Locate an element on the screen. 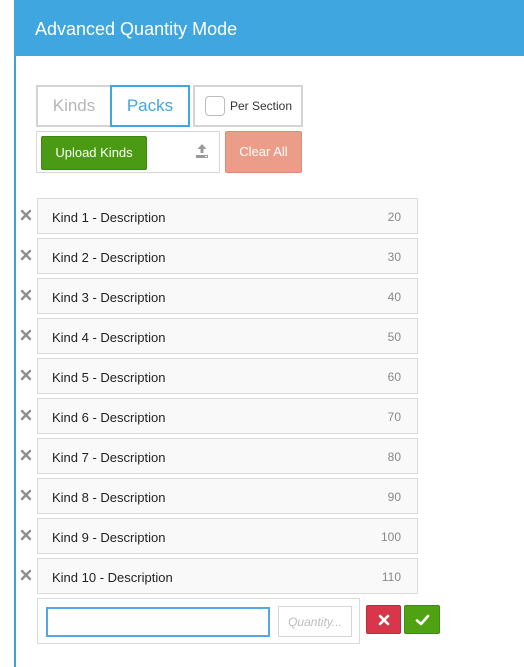  list-item-quantity: 40 is located at coordinates (394, 297).